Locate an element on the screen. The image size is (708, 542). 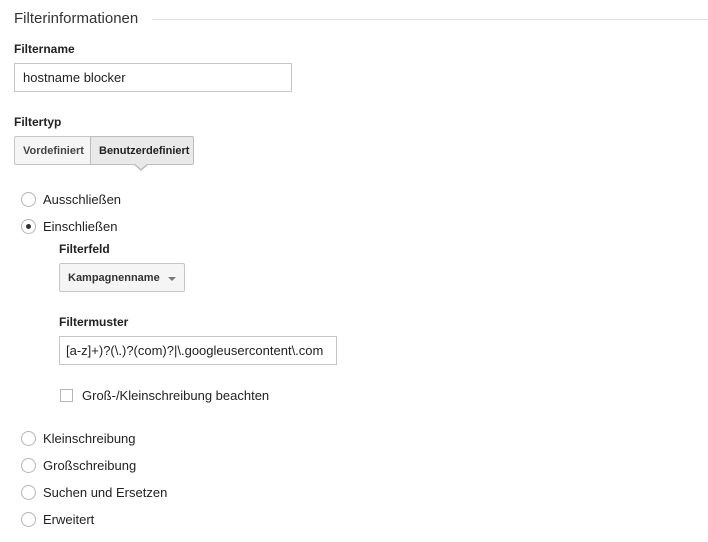
radio-advanced: Erweitert is located at coordinates (57, 519).